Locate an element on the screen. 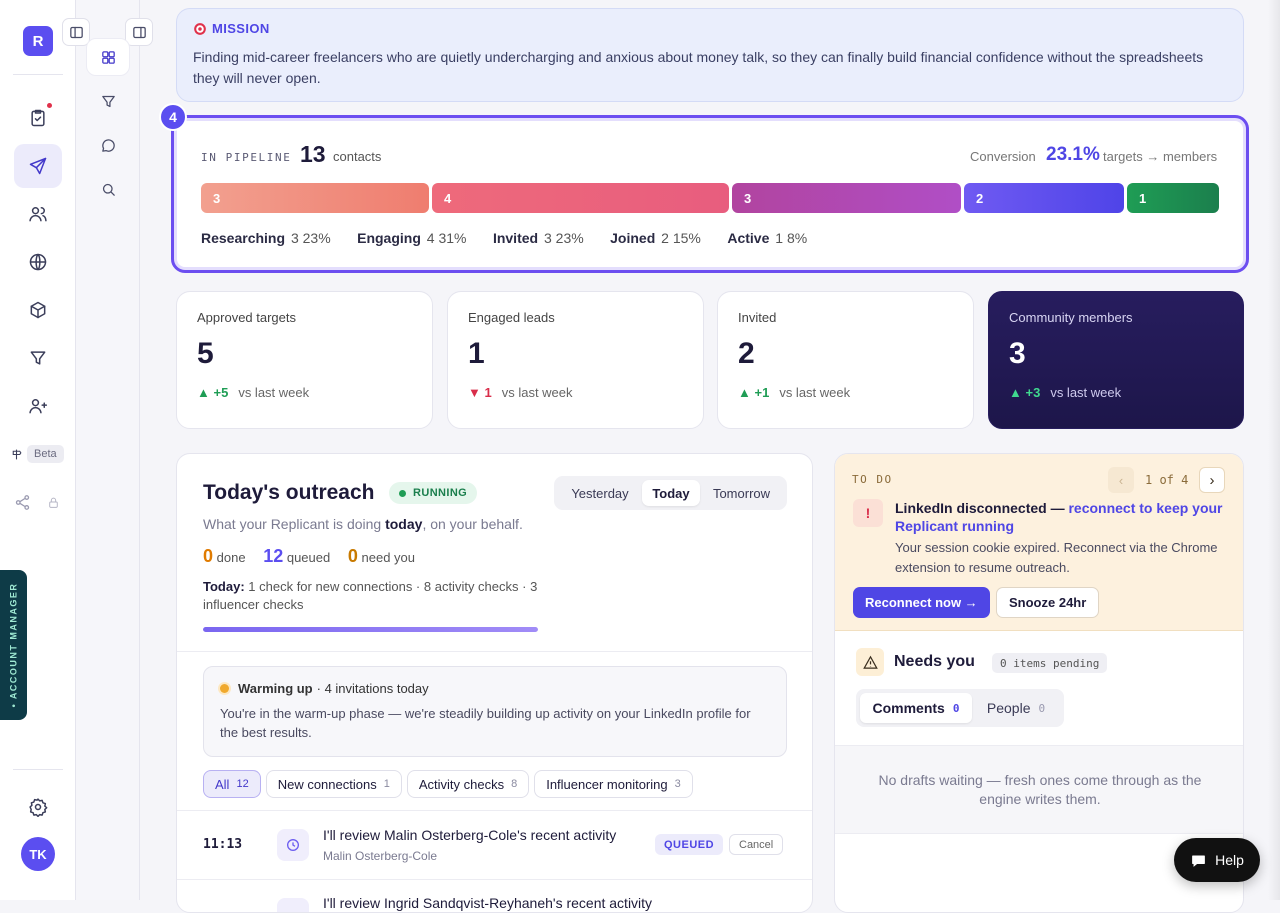  snooze-button: Snooze 24hr is located at coordinates (1048, 602).